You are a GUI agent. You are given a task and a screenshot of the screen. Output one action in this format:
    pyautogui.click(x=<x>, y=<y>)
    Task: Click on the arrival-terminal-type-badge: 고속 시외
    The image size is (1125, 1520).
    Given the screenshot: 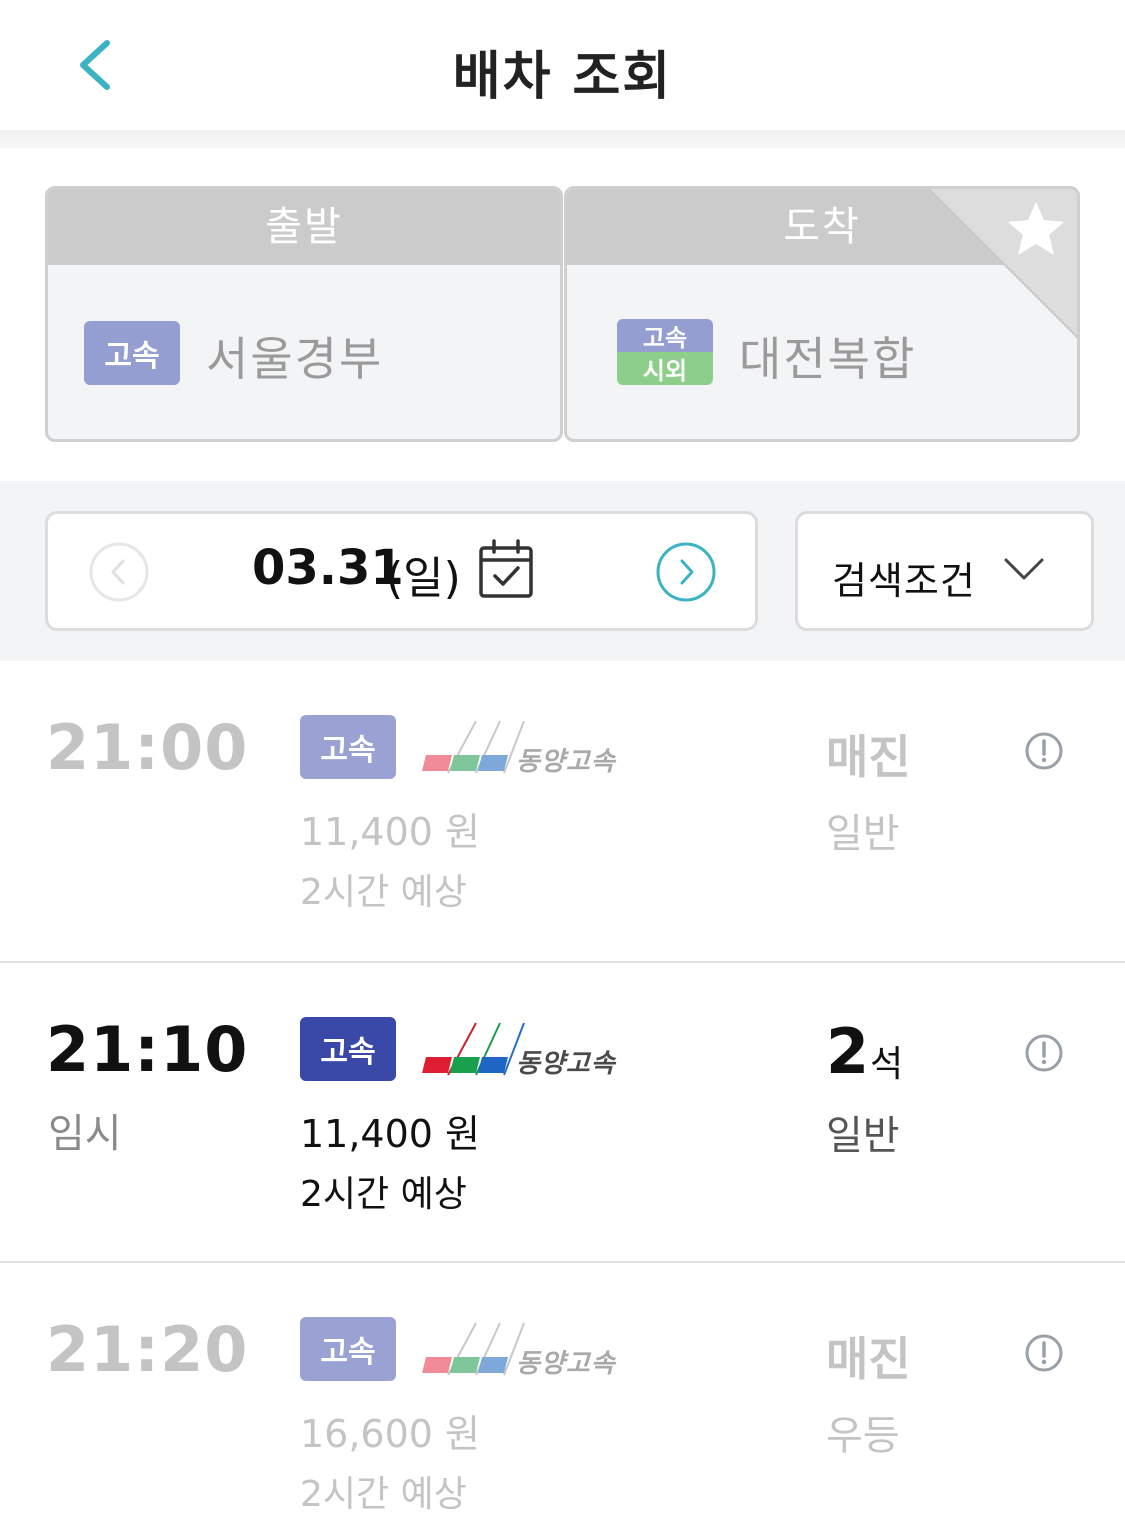 What is the action you would take?
    pyautogui.click(x=665, y=352)
    